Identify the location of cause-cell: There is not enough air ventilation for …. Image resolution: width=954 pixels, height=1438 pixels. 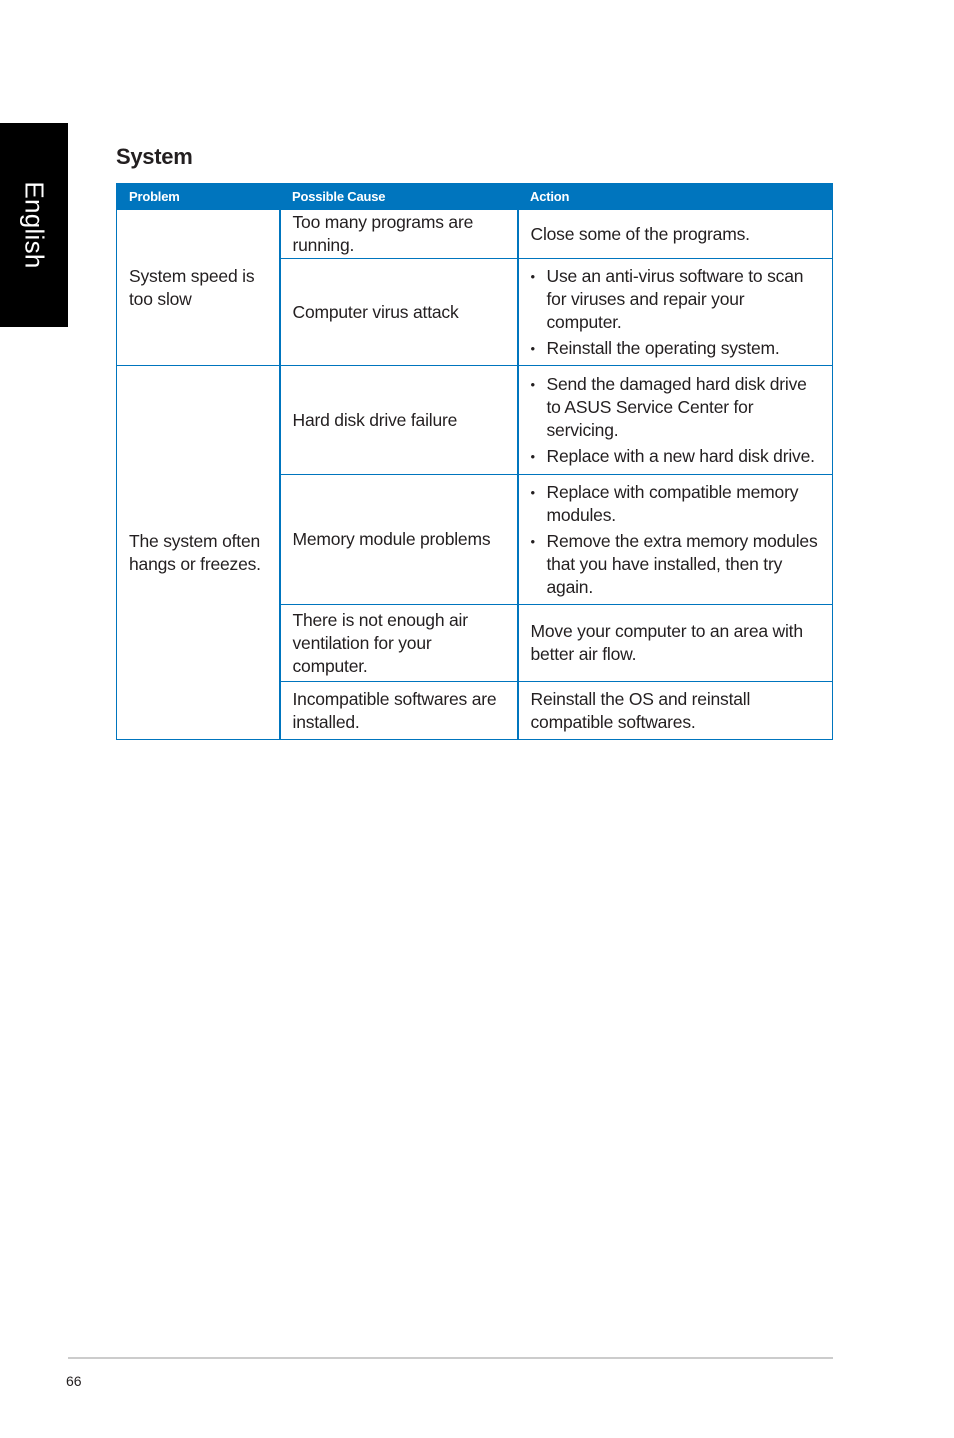
(398, 643).